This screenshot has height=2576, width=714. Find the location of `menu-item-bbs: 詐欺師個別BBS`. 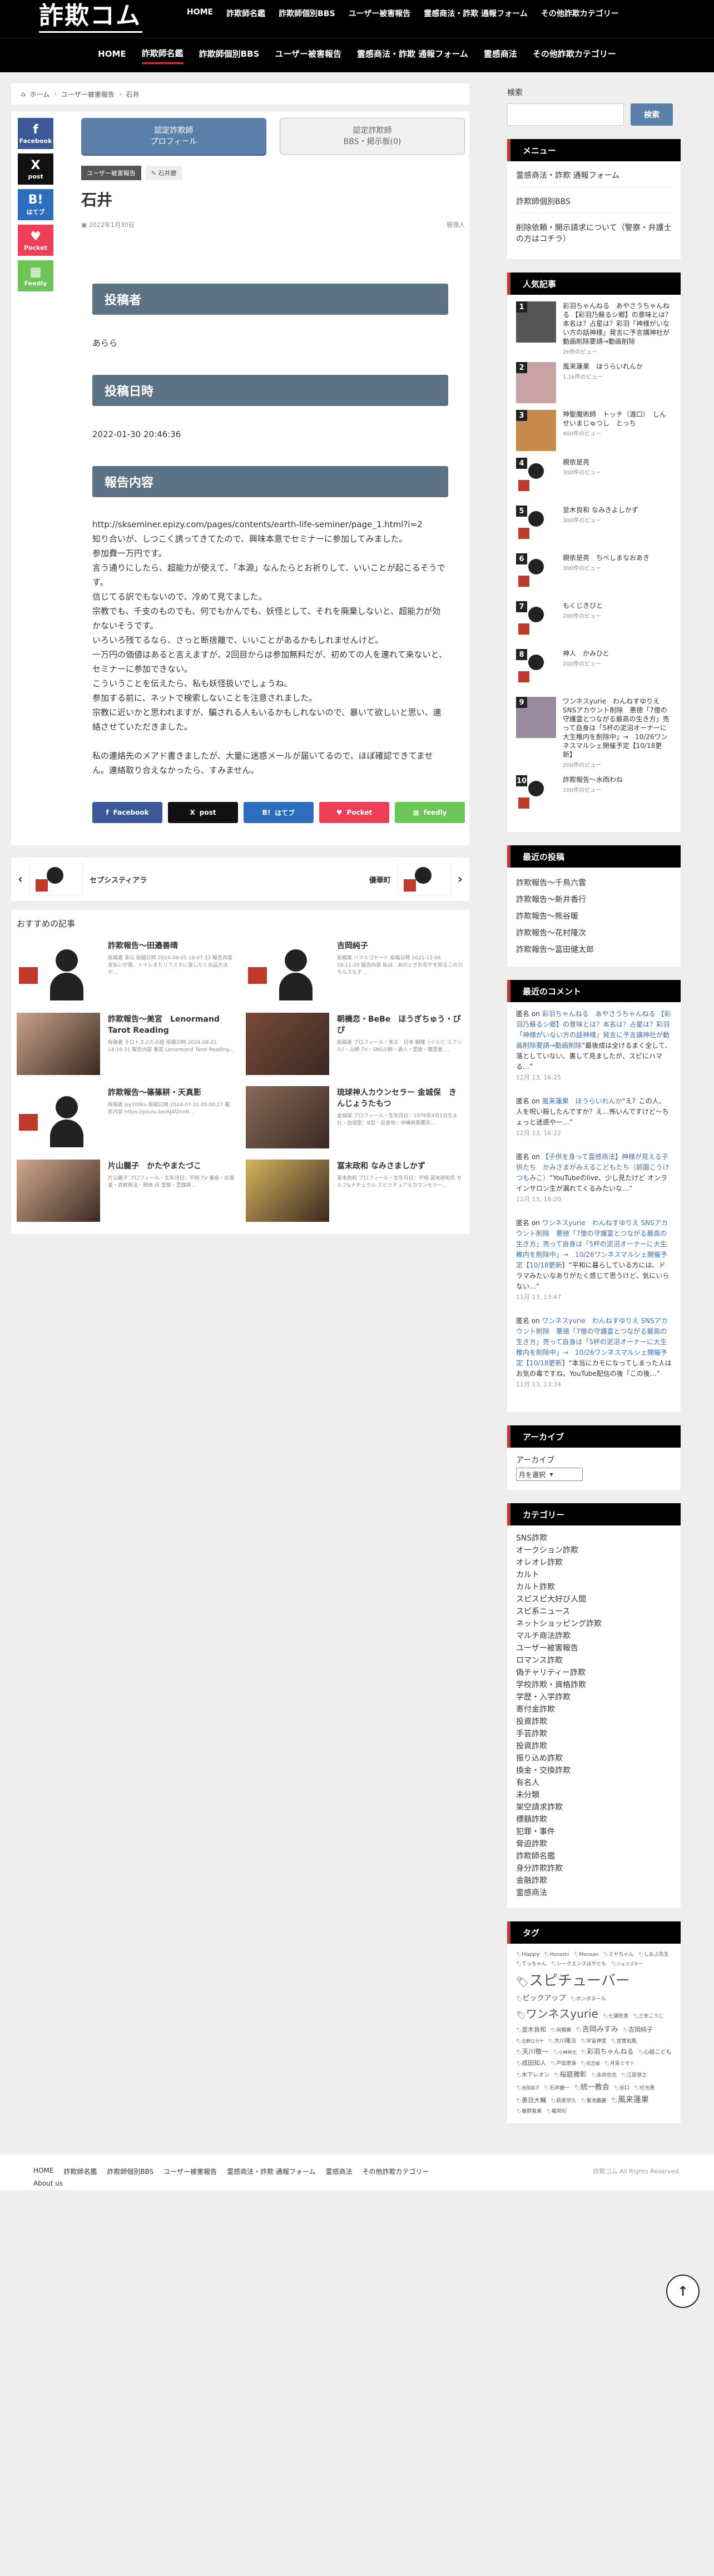

menu-item-bbs: 詐欺師個別BBS is located at coordinates (594, 201).